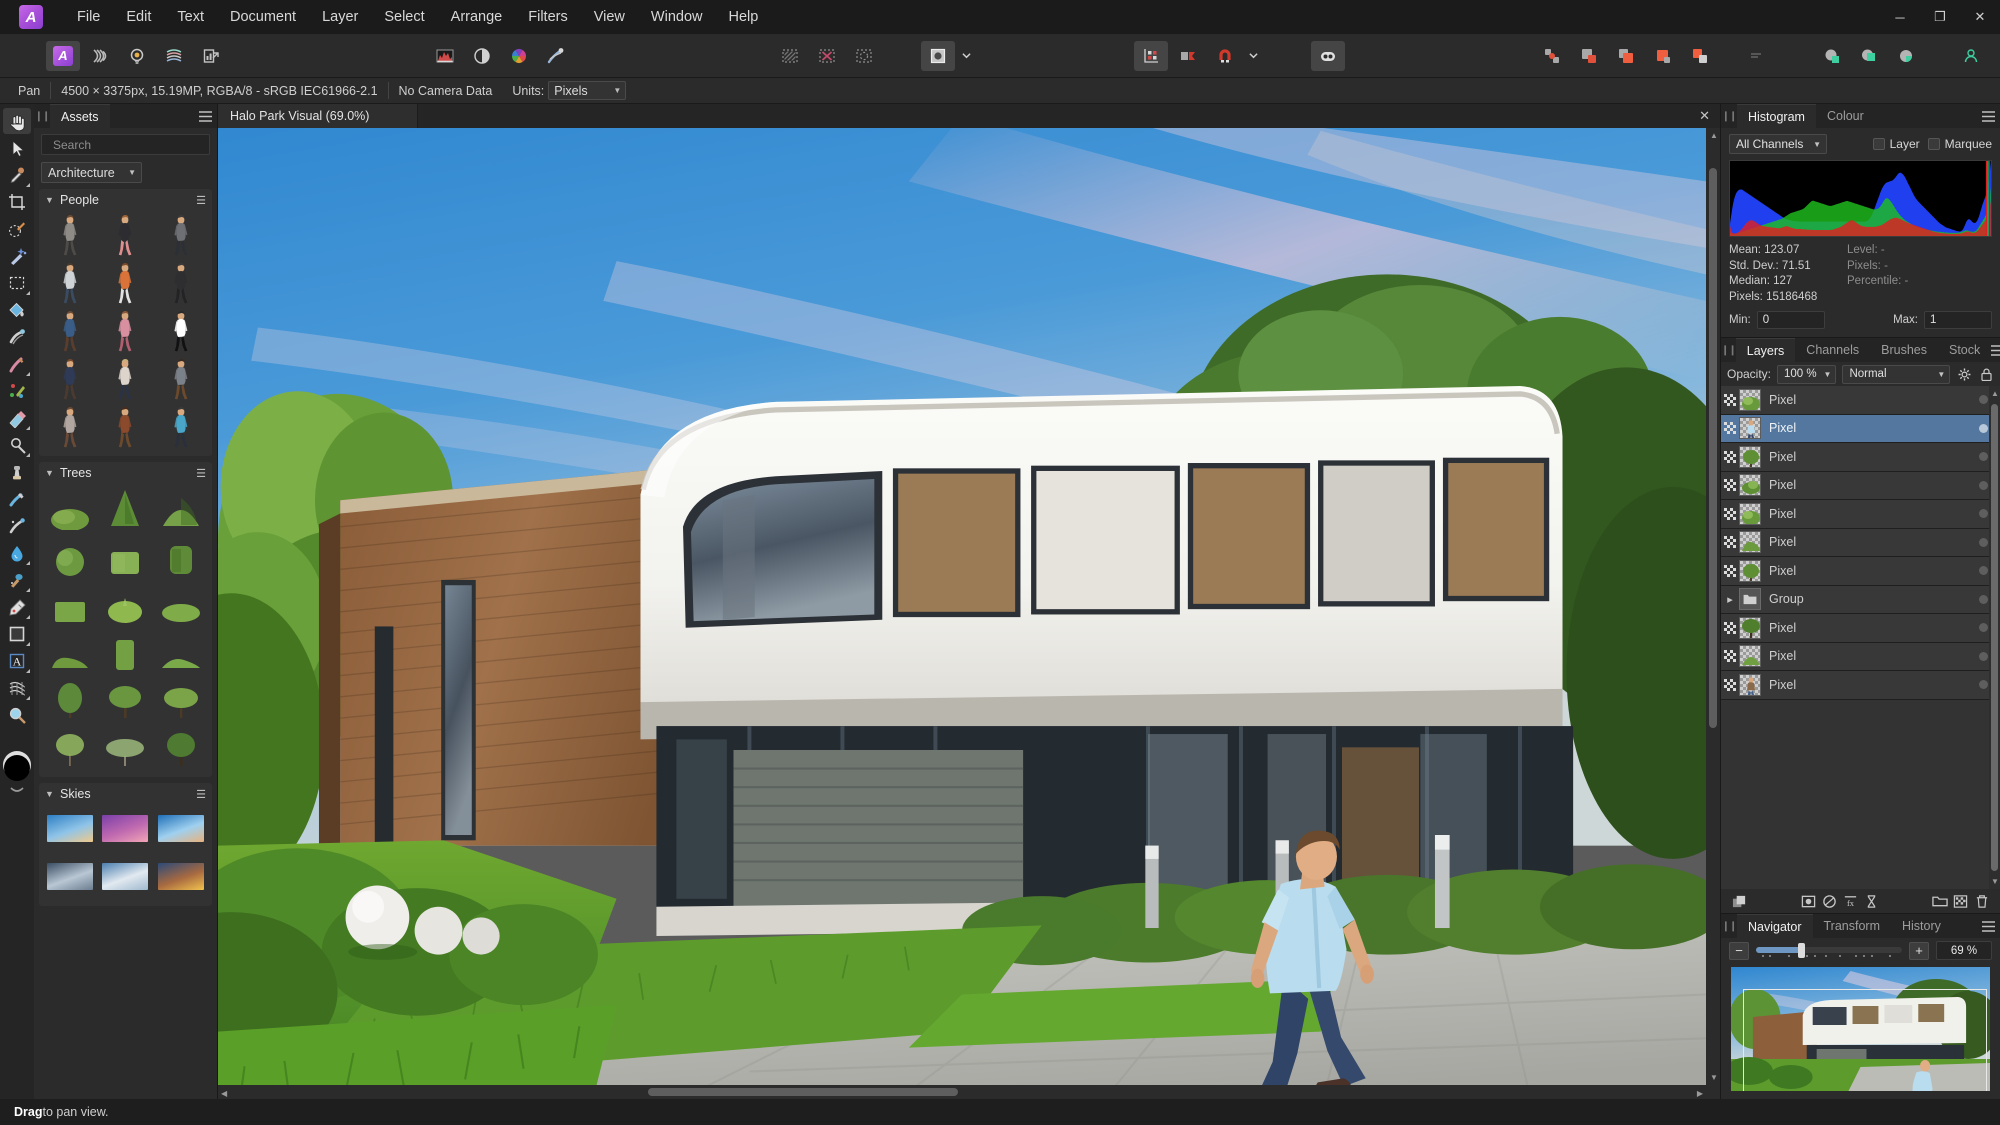 The image size is (2000, 1125). Describe the element at coordinates (962, 1092) in the screenshot. I see `canvas-horizontal-scrollbar: ◀ ▶` at that location.